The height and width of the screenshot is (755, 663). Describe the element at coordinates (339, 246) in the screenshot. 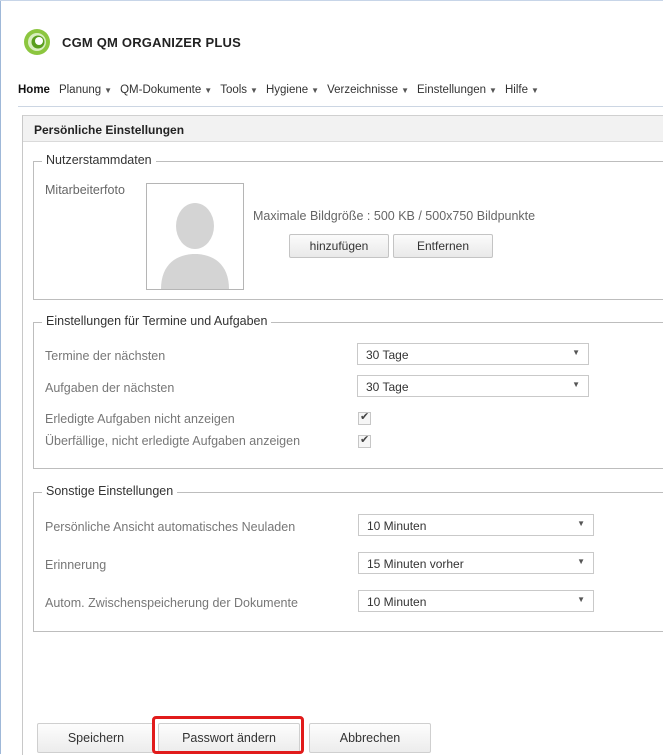

I see `add-photo-button: hinzufügen` at that location.